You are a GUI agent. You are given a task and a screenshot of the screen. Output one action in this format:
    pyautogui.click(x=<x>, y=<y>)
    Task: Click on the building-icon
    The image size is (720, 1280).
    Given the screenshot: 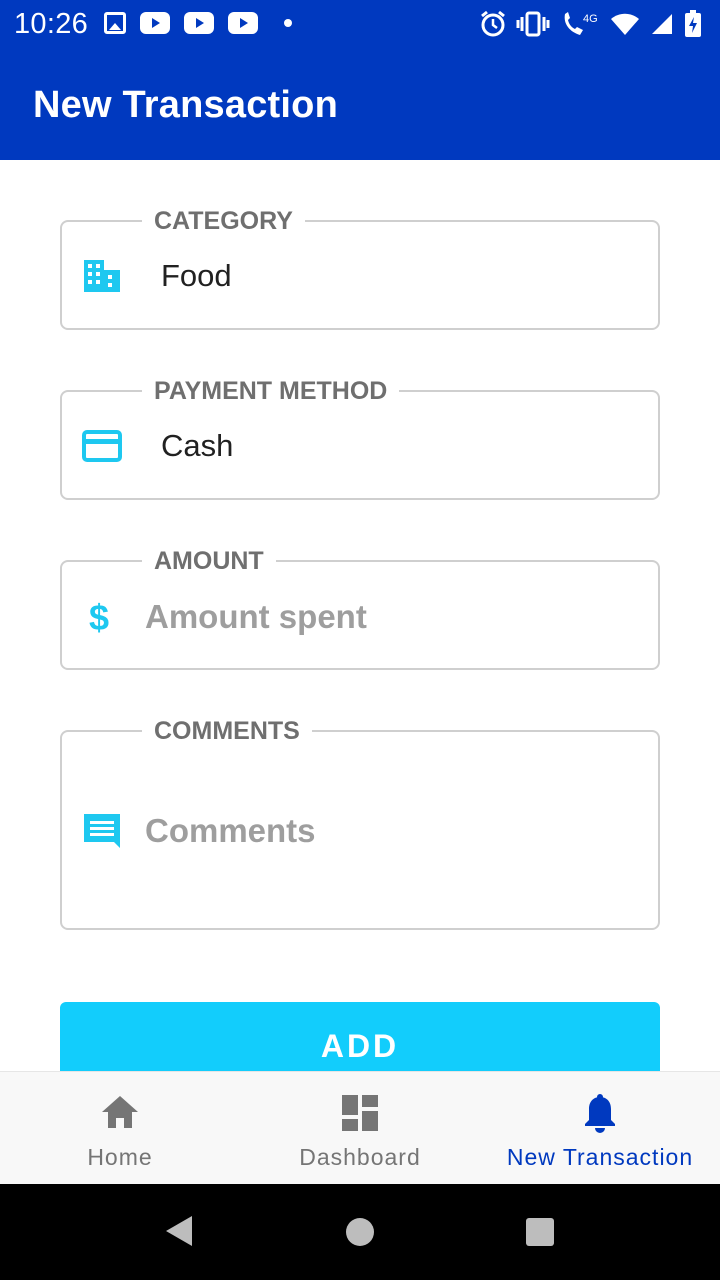 What is the action you would take?
    pyautogui.click(x=102, y=276)
    